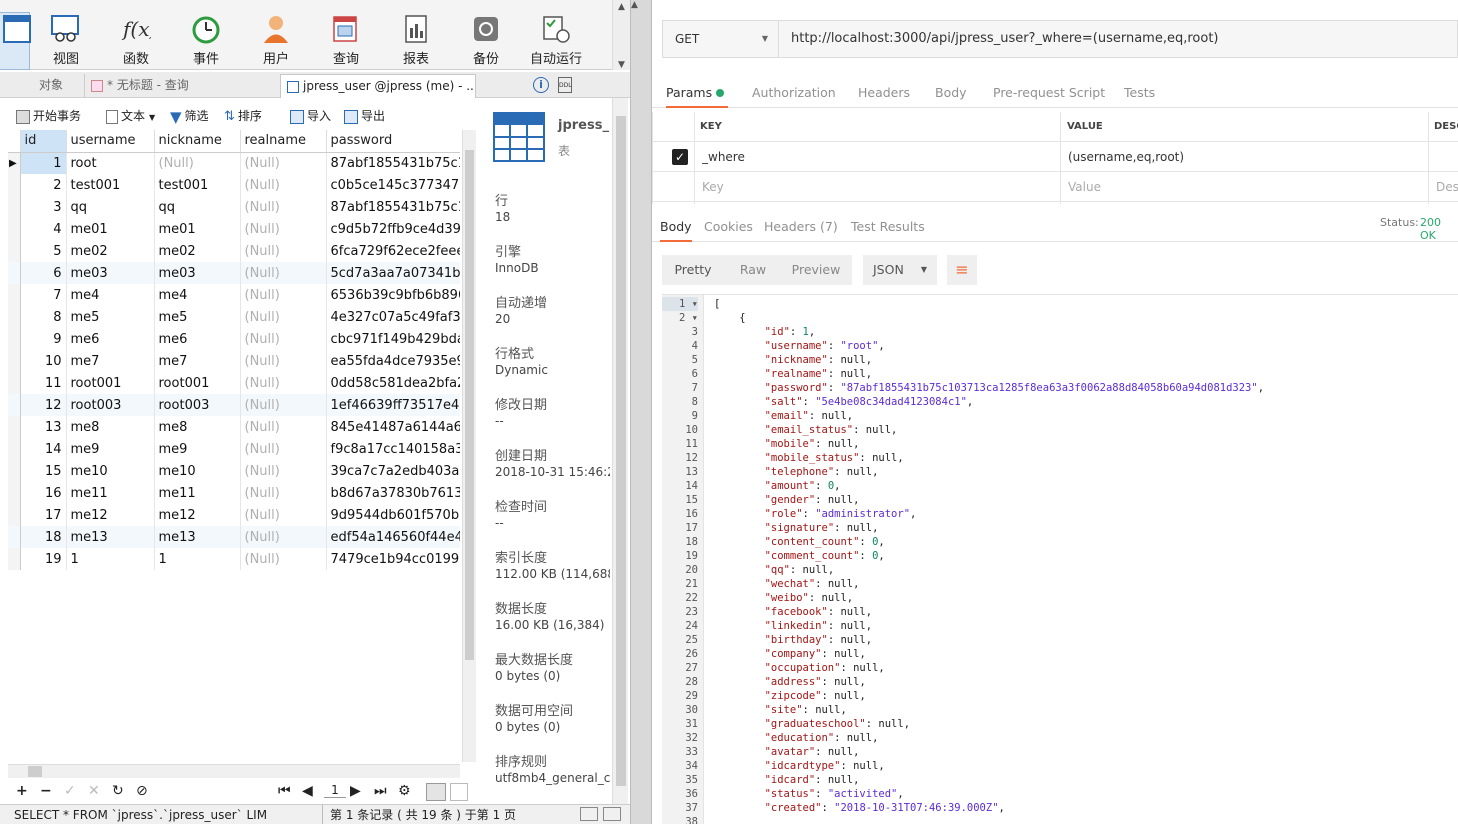  What do you see at coordinates (197, 339) in the screenshot?
I see `cell-nickname: me6` at bounding box center [197, 339].